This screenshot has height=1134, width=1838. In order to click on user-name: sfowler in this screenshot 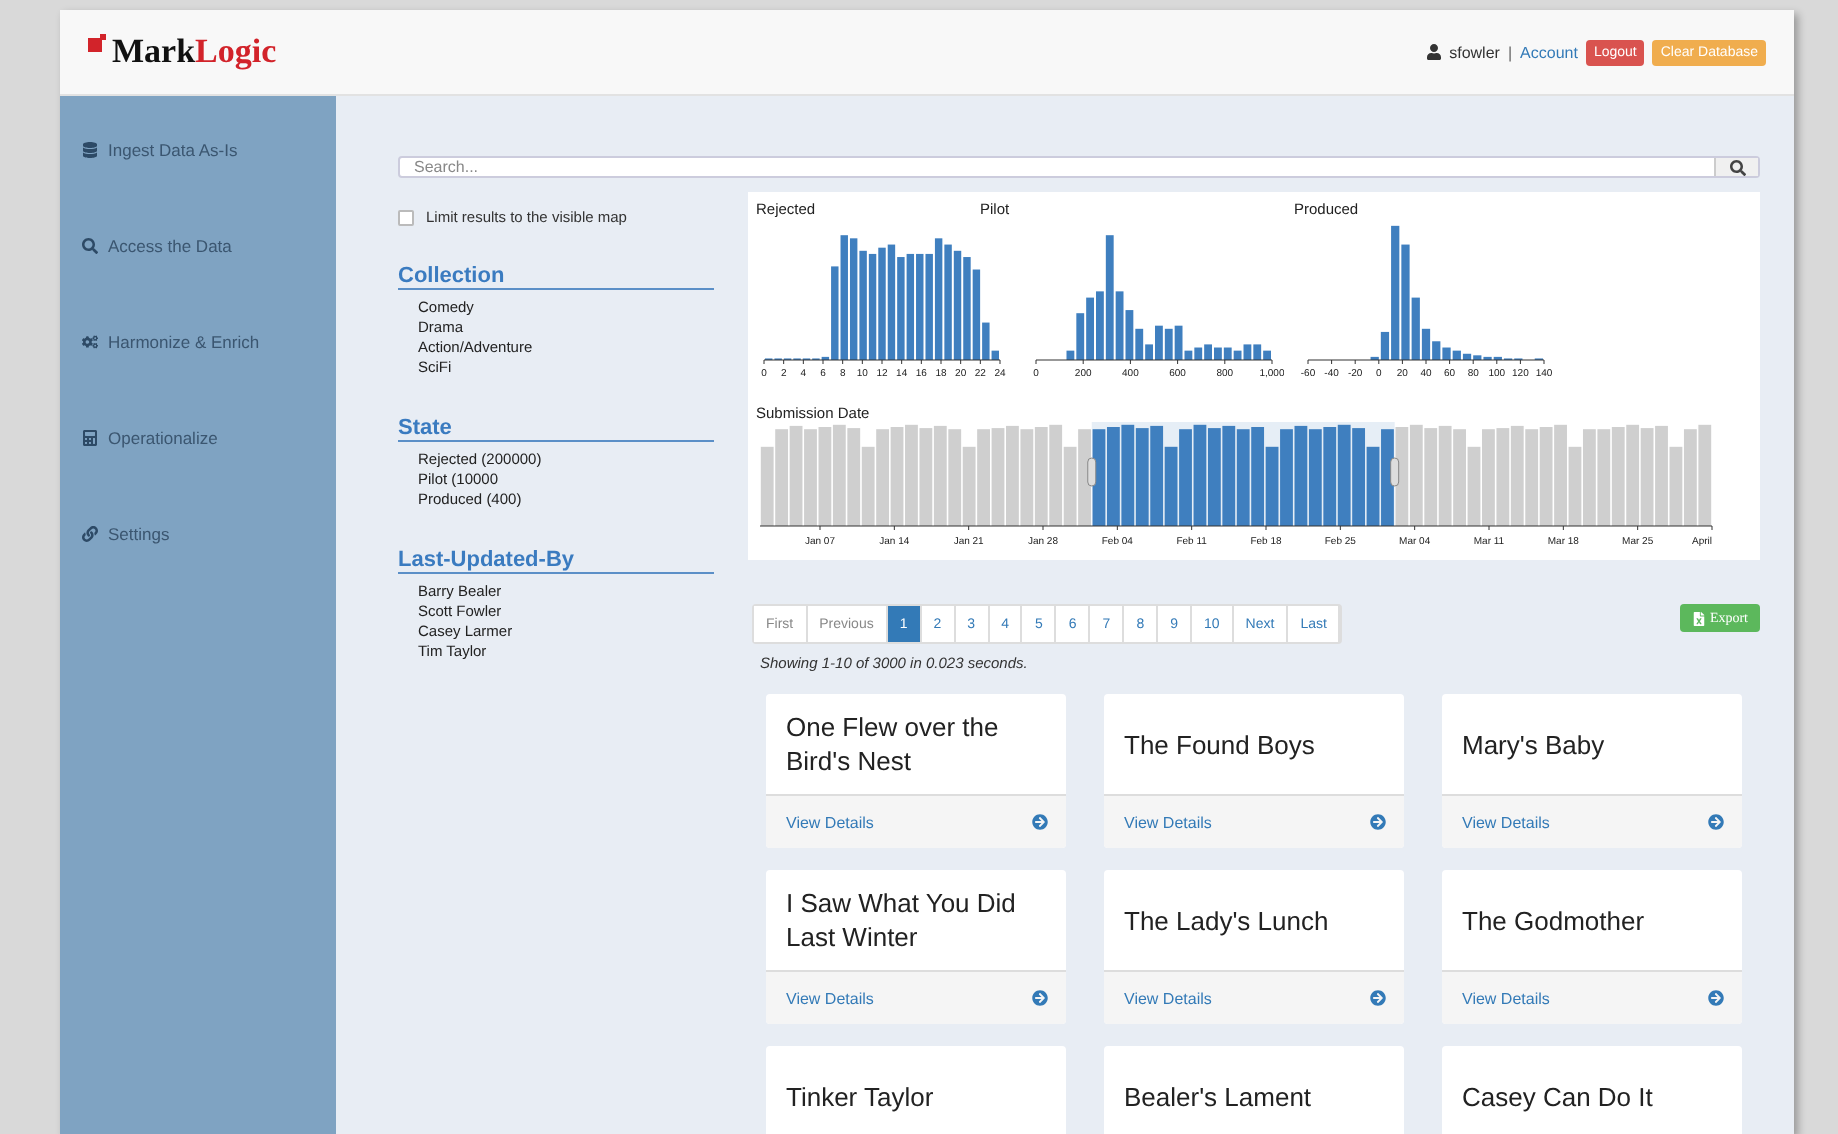, I will do `click(1474, 52)`.